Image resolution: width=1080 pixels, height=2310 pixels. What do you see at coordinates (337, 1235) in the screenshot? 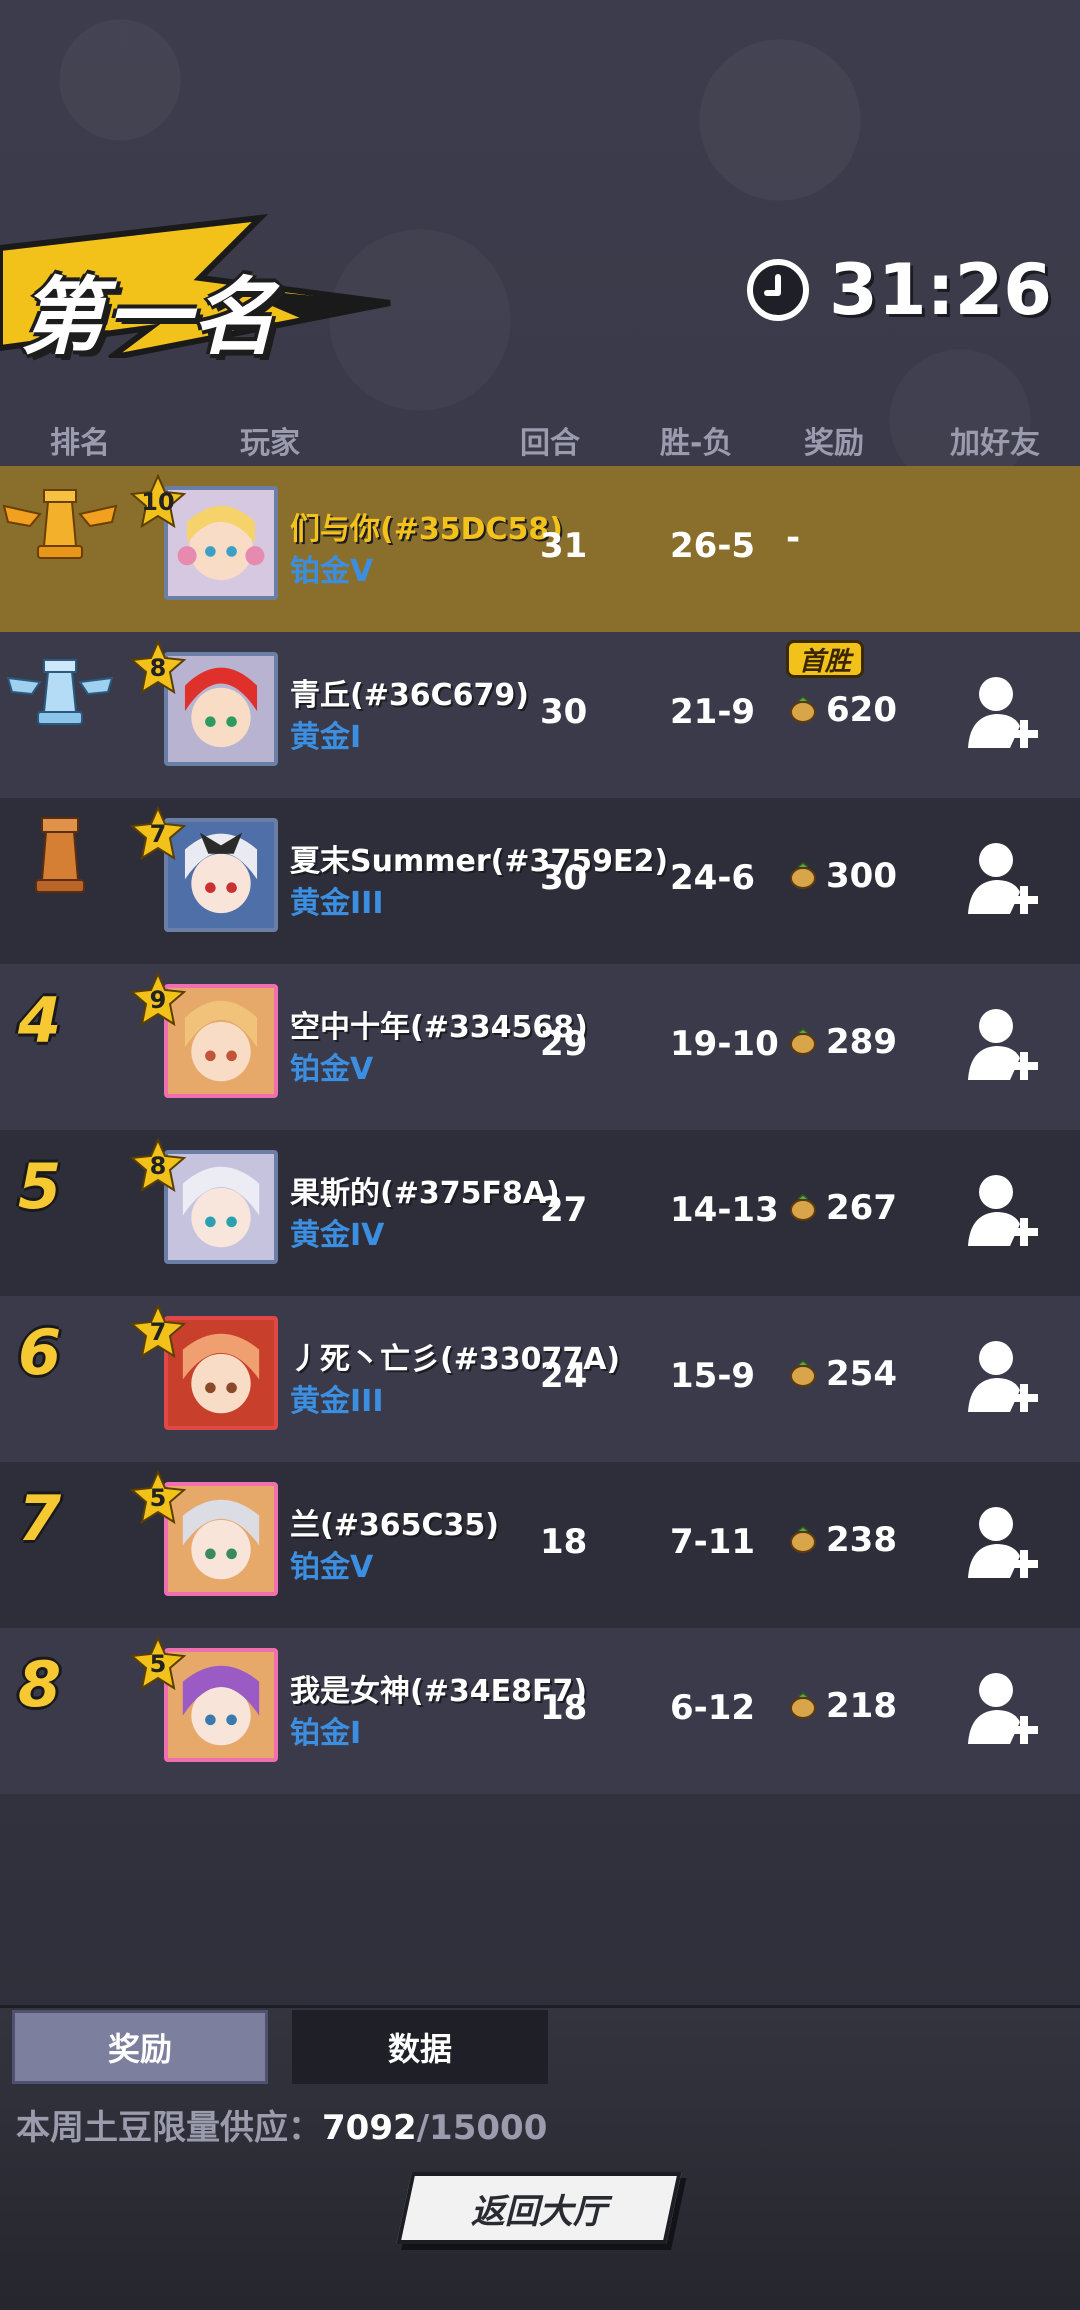
I see `player-tier: 黄金IV` at bounding box center [337, 1235].